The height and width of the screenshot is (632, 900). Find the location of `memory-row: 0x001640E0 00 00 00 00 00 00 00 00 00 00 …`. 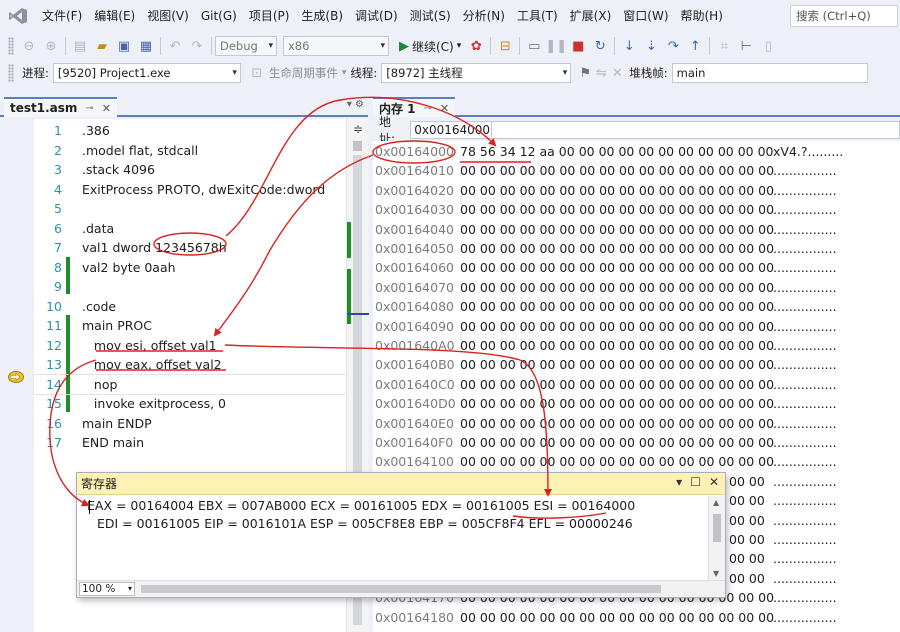

memory-row: 0x001640E0 00 00 00 00 00 00 00 00 00 00 … is located at coordinates (636, 423).